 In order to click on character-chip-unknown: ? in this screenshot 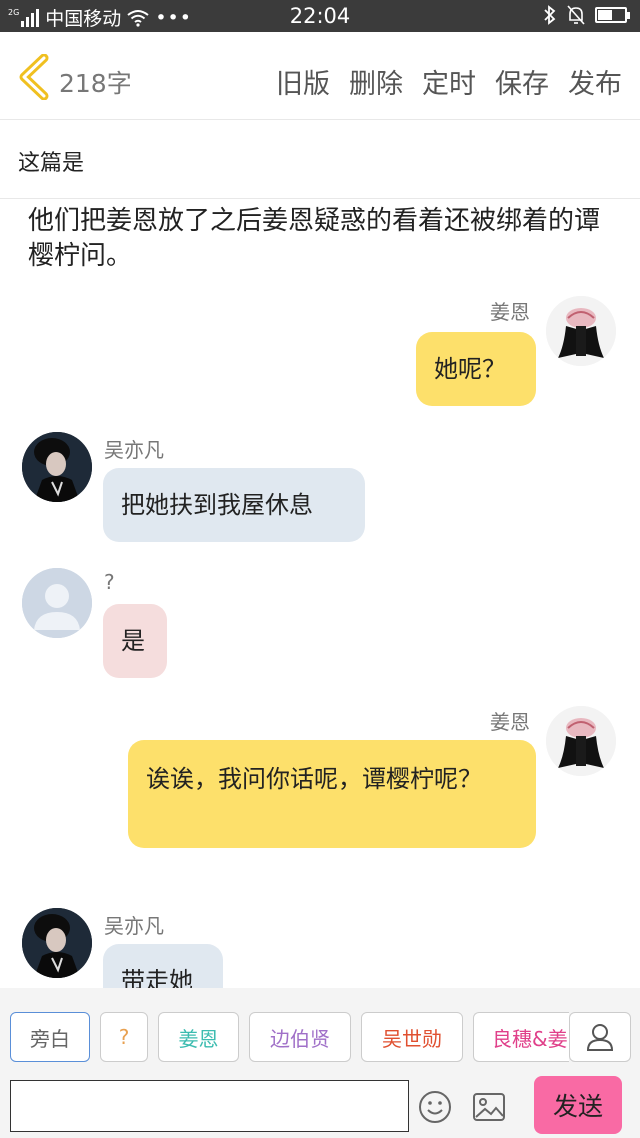, I will do `click(124, 1037)`.